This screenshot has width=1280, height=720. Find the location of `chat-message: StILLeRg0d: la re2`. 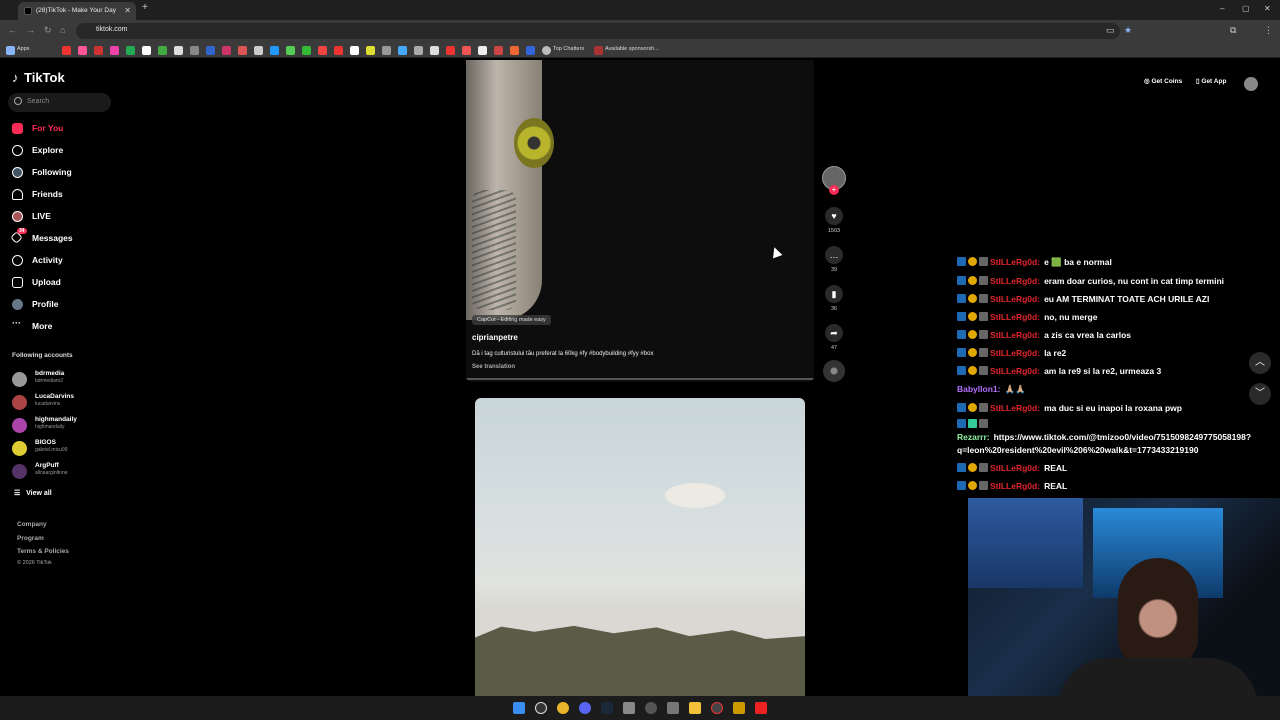

chat-message: StILLeRg0d: la re2 is located at coordinates (1011, 353).